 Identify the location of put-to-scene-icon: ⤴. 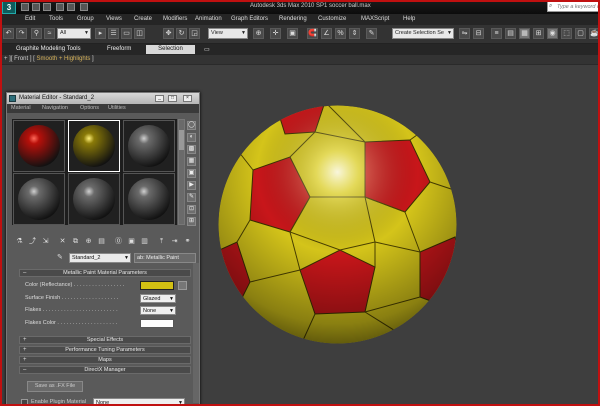
(32, 241).